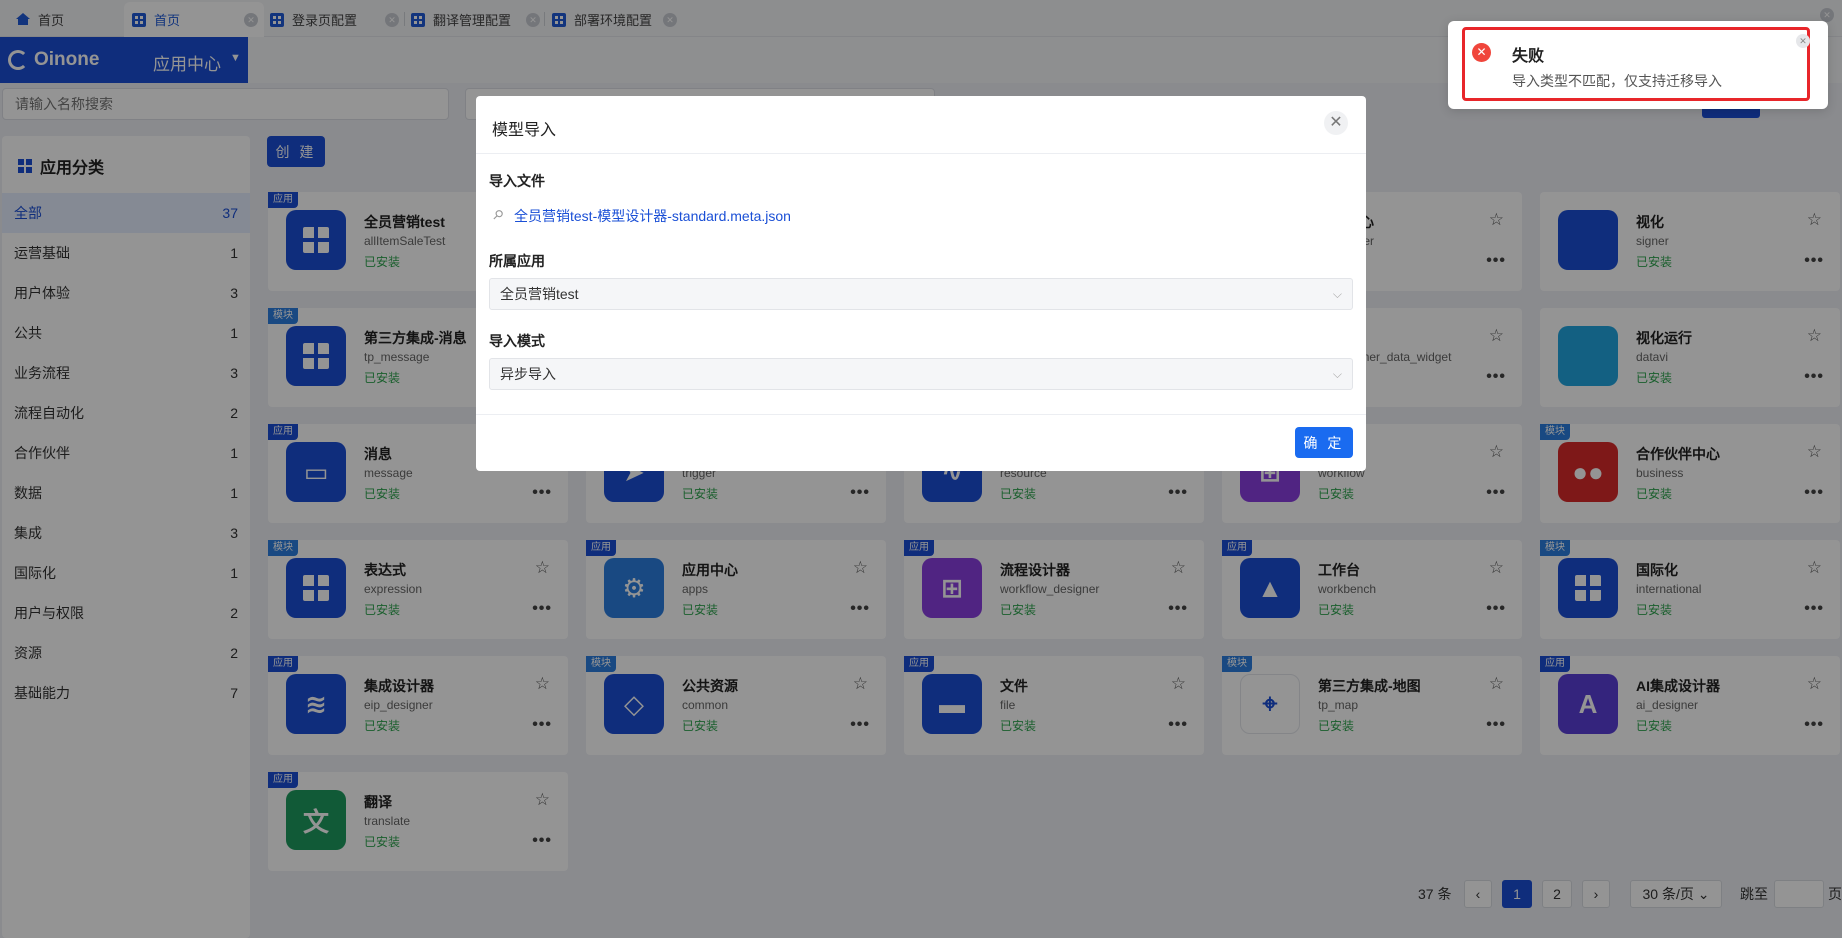 The width and height of the screenshot is (1842, 938). Describe the element at coordinates (1481, 52) in the screenshot. I see `error-icon: ✕` at that location.